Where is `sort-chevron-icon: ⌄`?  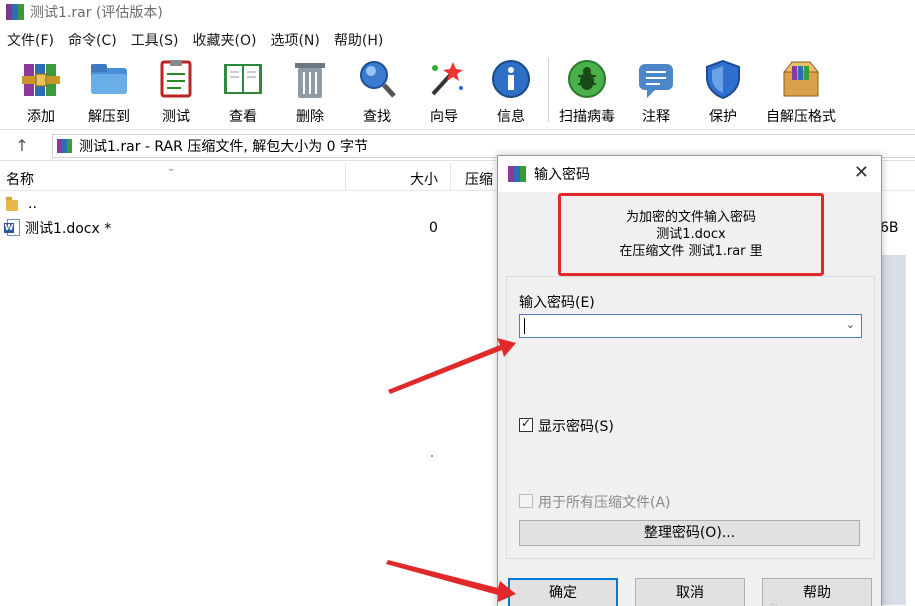
sort-chevron-icon: ⌄ is located at coordinates (171, 168).